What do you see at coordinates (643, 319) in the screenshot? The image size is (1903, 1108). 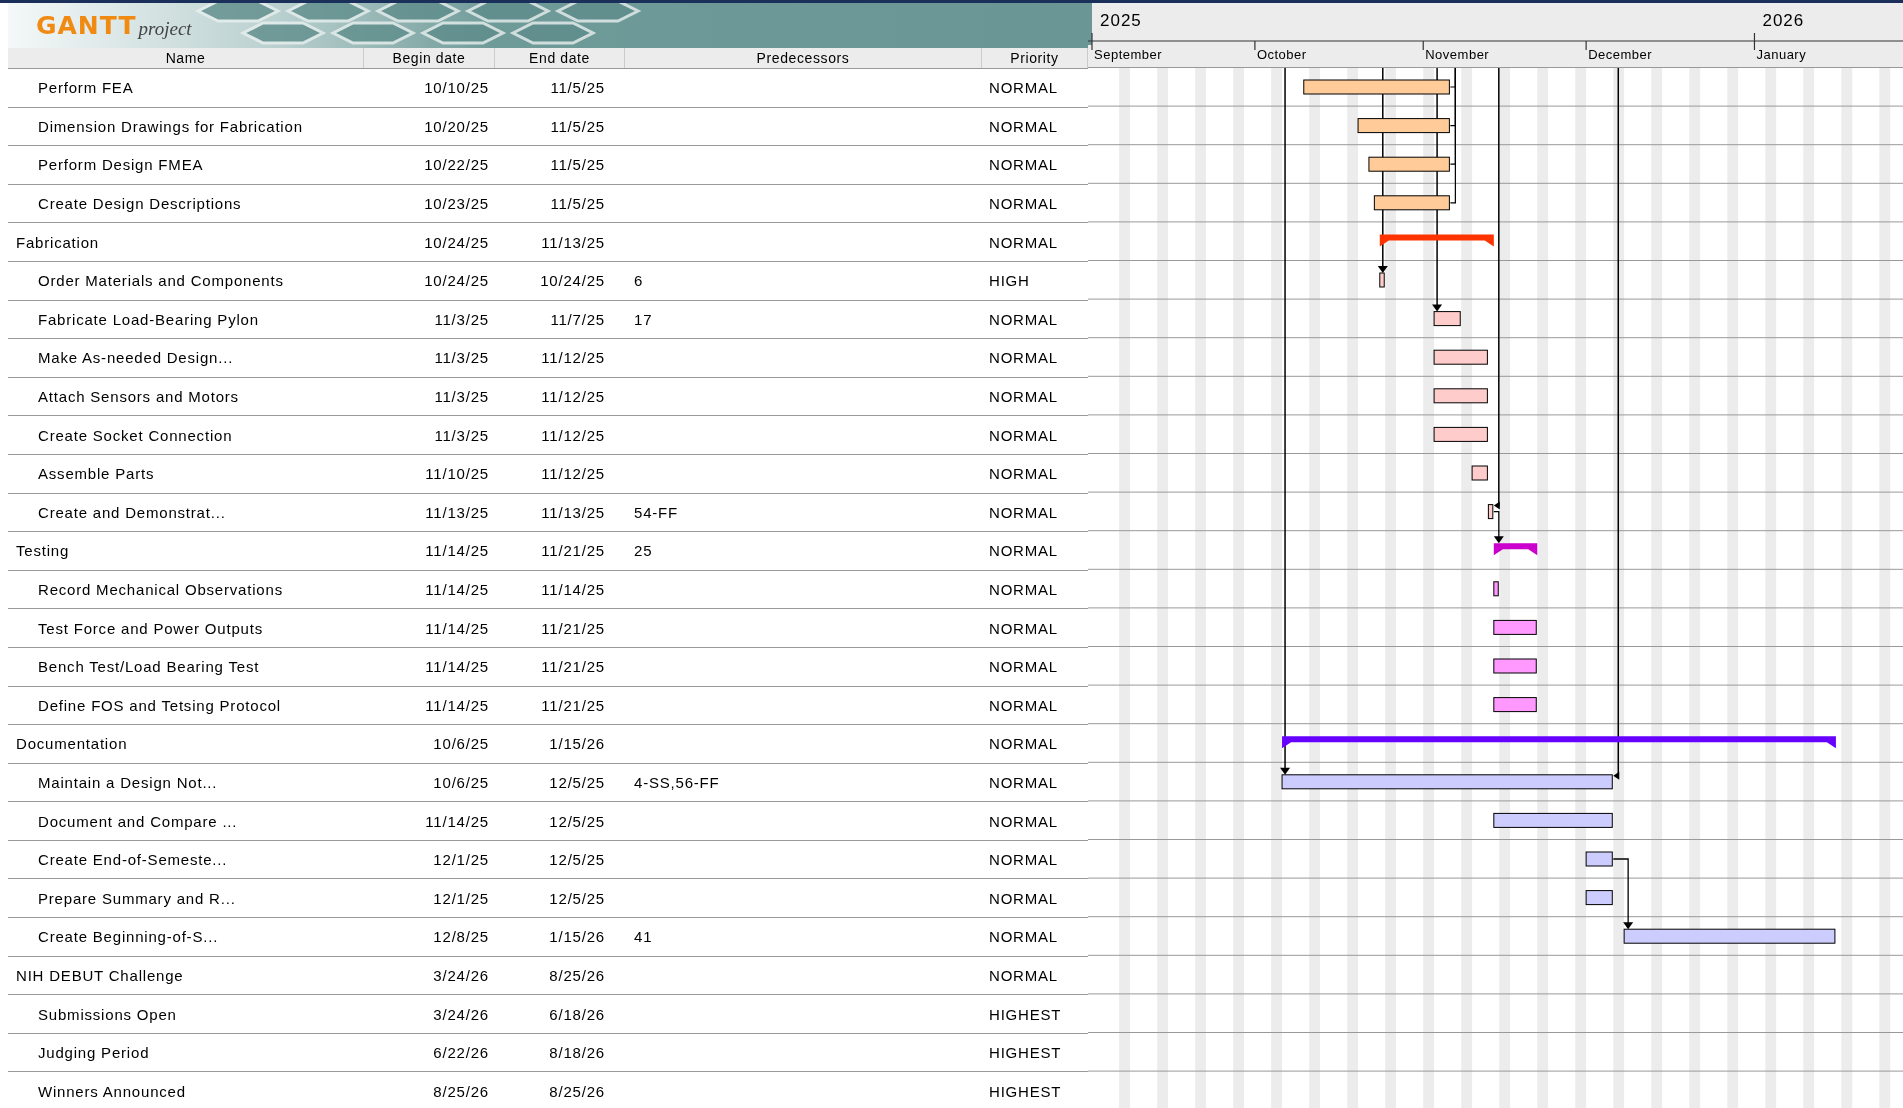 I see `predecessors: 17` at bounding box center [643, 319].